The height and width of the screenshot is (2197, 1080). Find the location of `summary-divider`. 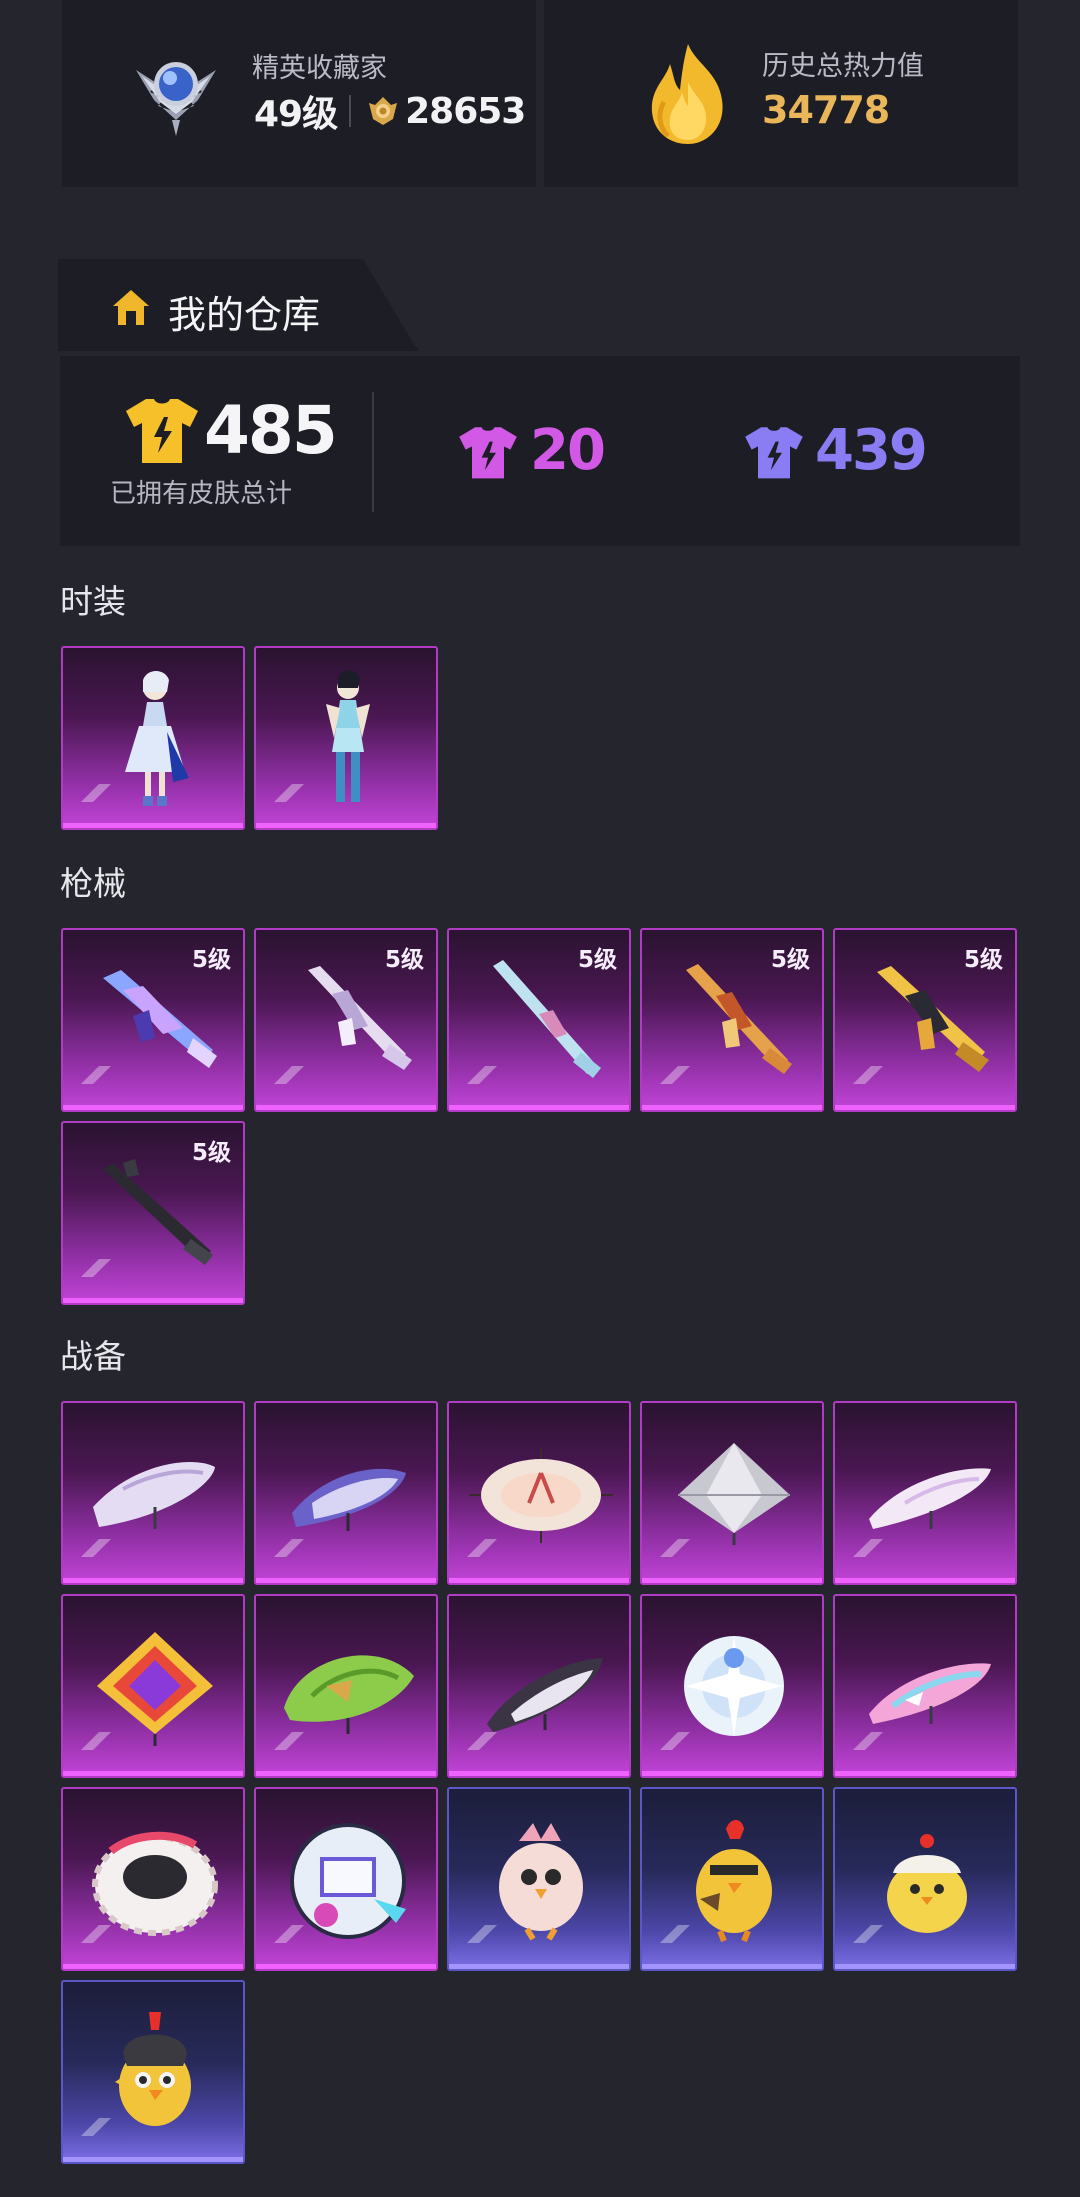

summary-divider is located at coordinates (373, 452).